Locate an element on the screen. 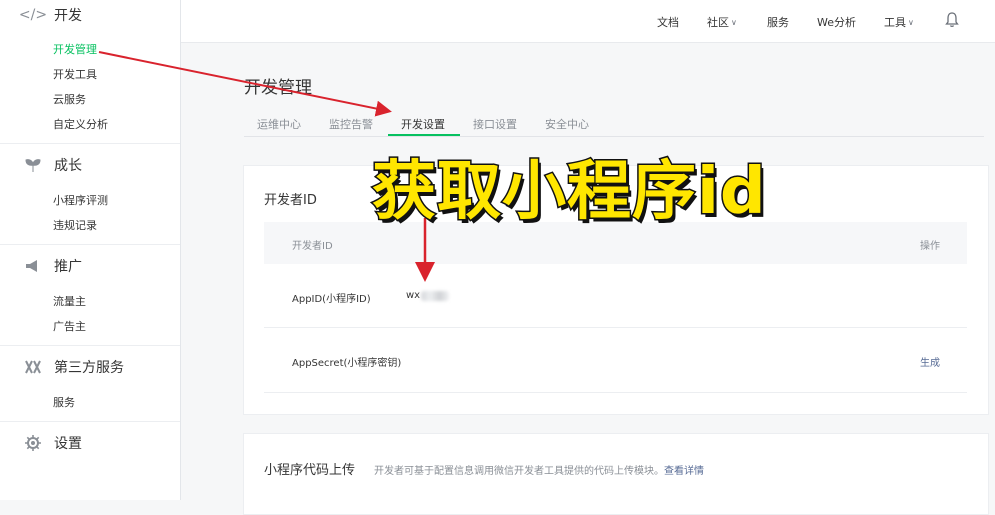 The width and height of the screenshot is (995, 515). overlay-headline: 获取小程序id is located at coordinates (569, 192).